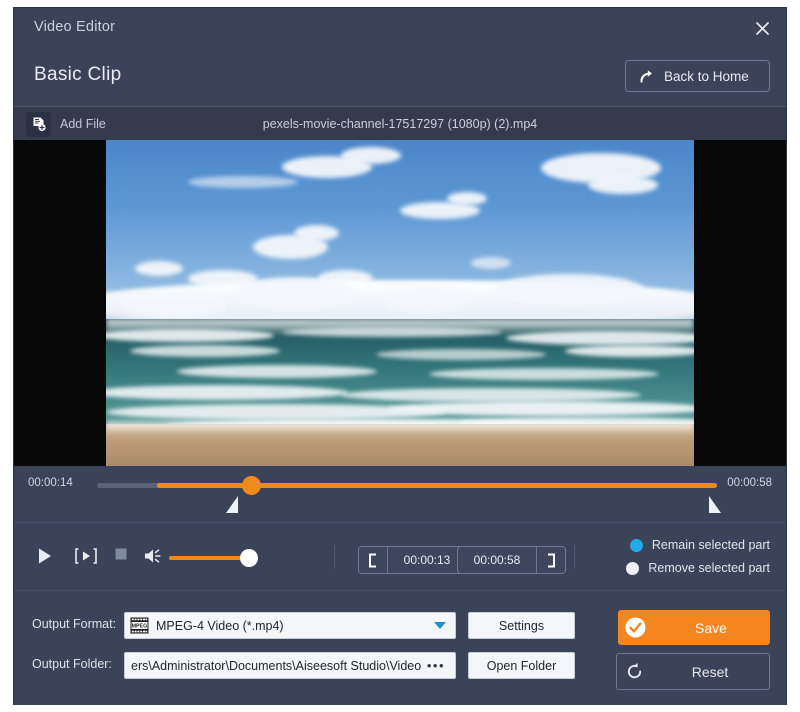  I want to click on sub-header: Basic Clip Back to Home, so click(400, 77).